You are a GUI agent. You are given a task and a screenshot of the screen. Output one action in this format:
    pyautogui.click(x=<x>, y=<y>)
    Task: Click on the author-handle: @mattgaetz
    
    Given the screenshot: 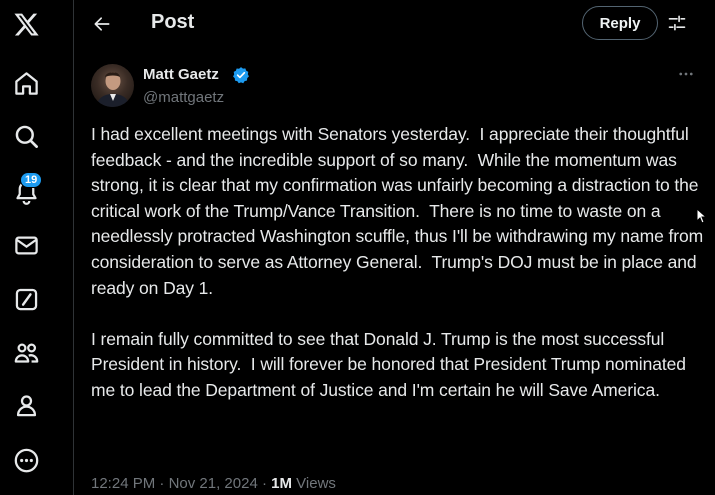 What is the action you would take?
    pyautogui.click(x=183, y=97)
    